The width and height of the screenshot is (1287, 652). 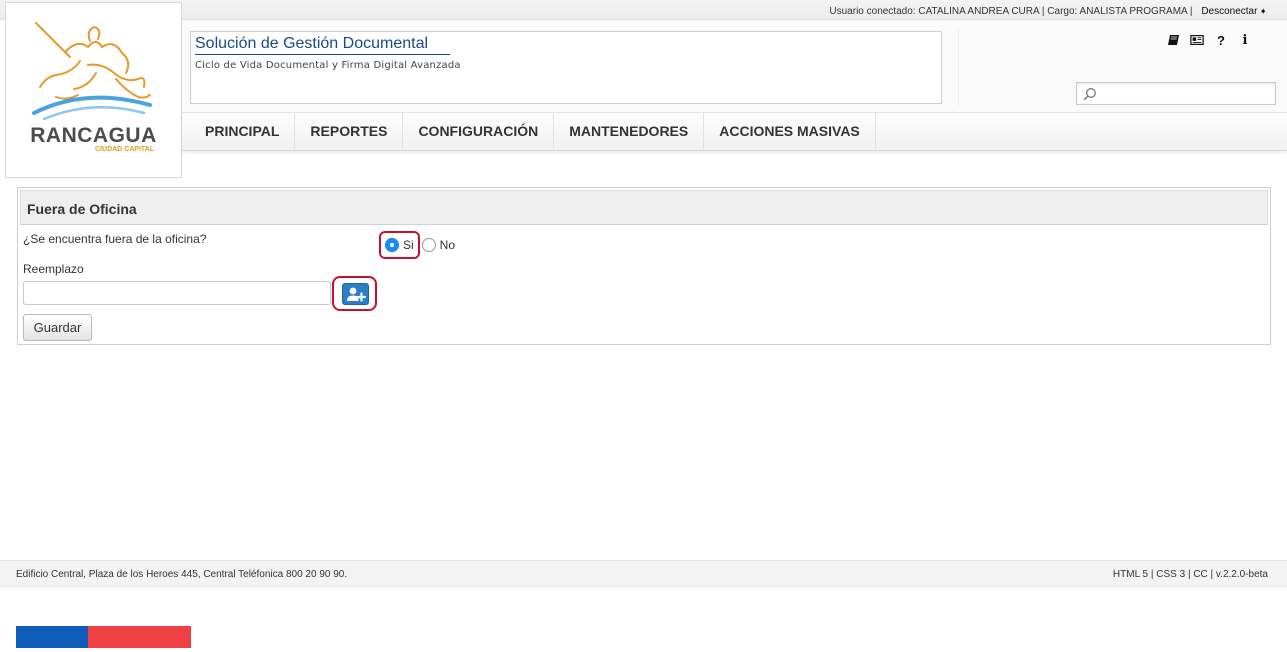 What do you see at coordinates (1173, 40) in the screenshot?
I see `book-icon` at bounding box center [1173, 40].